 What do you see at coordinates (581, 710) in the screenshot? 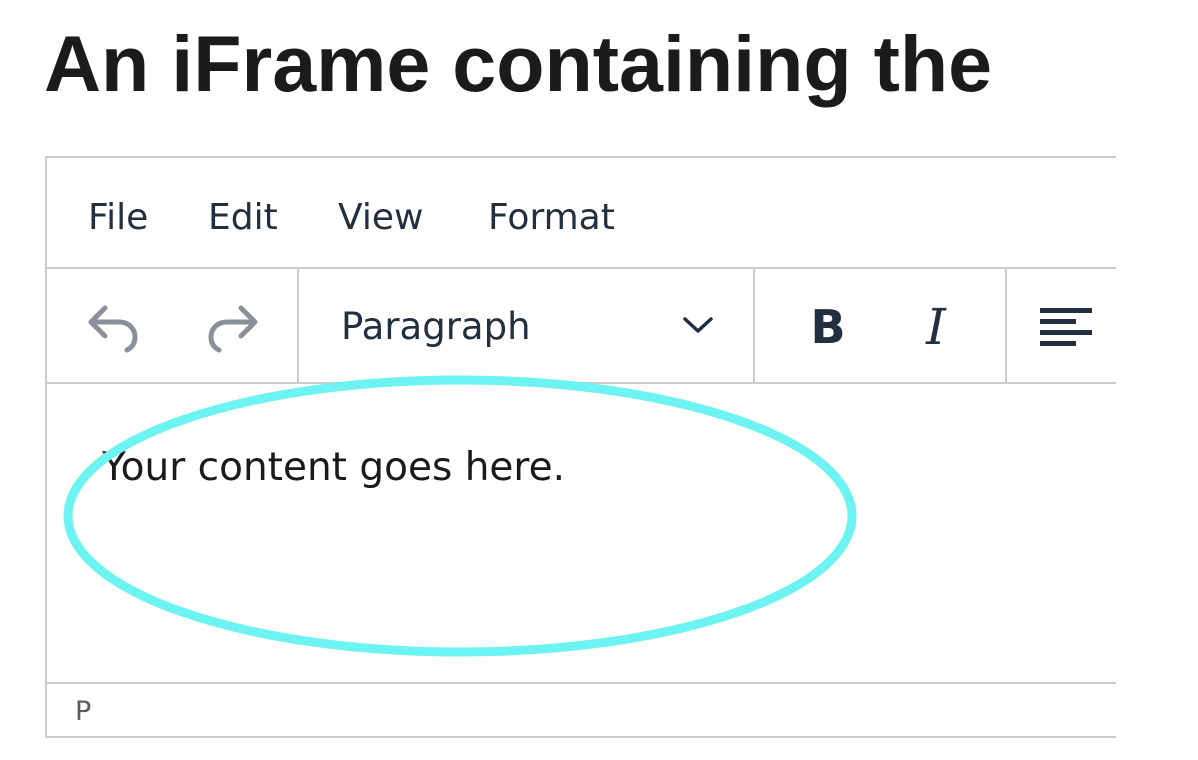
I see `editor-statusbar: P` at bounding box center [581, 710].